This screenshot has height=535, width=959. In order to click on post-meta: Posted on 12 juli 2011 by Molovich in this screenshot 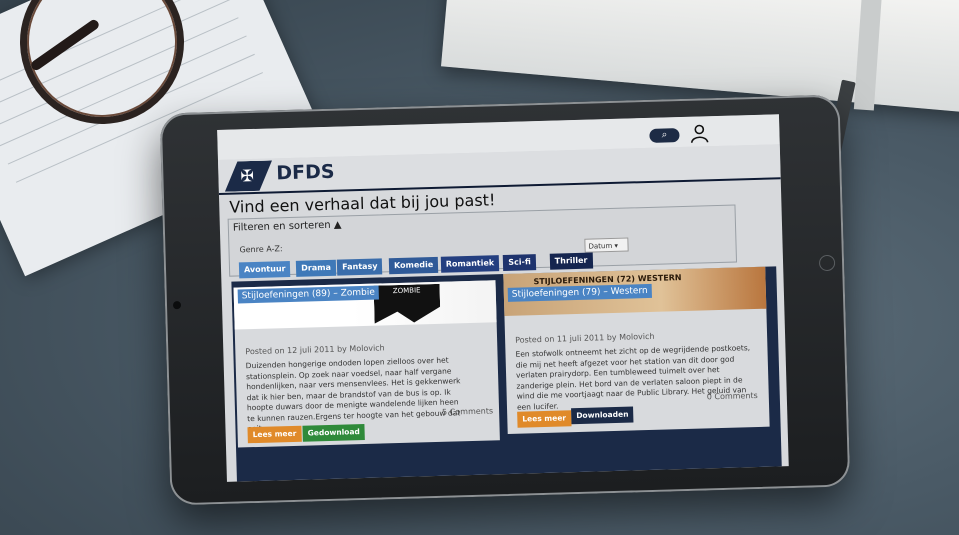, I will do `click(315, 350)`.